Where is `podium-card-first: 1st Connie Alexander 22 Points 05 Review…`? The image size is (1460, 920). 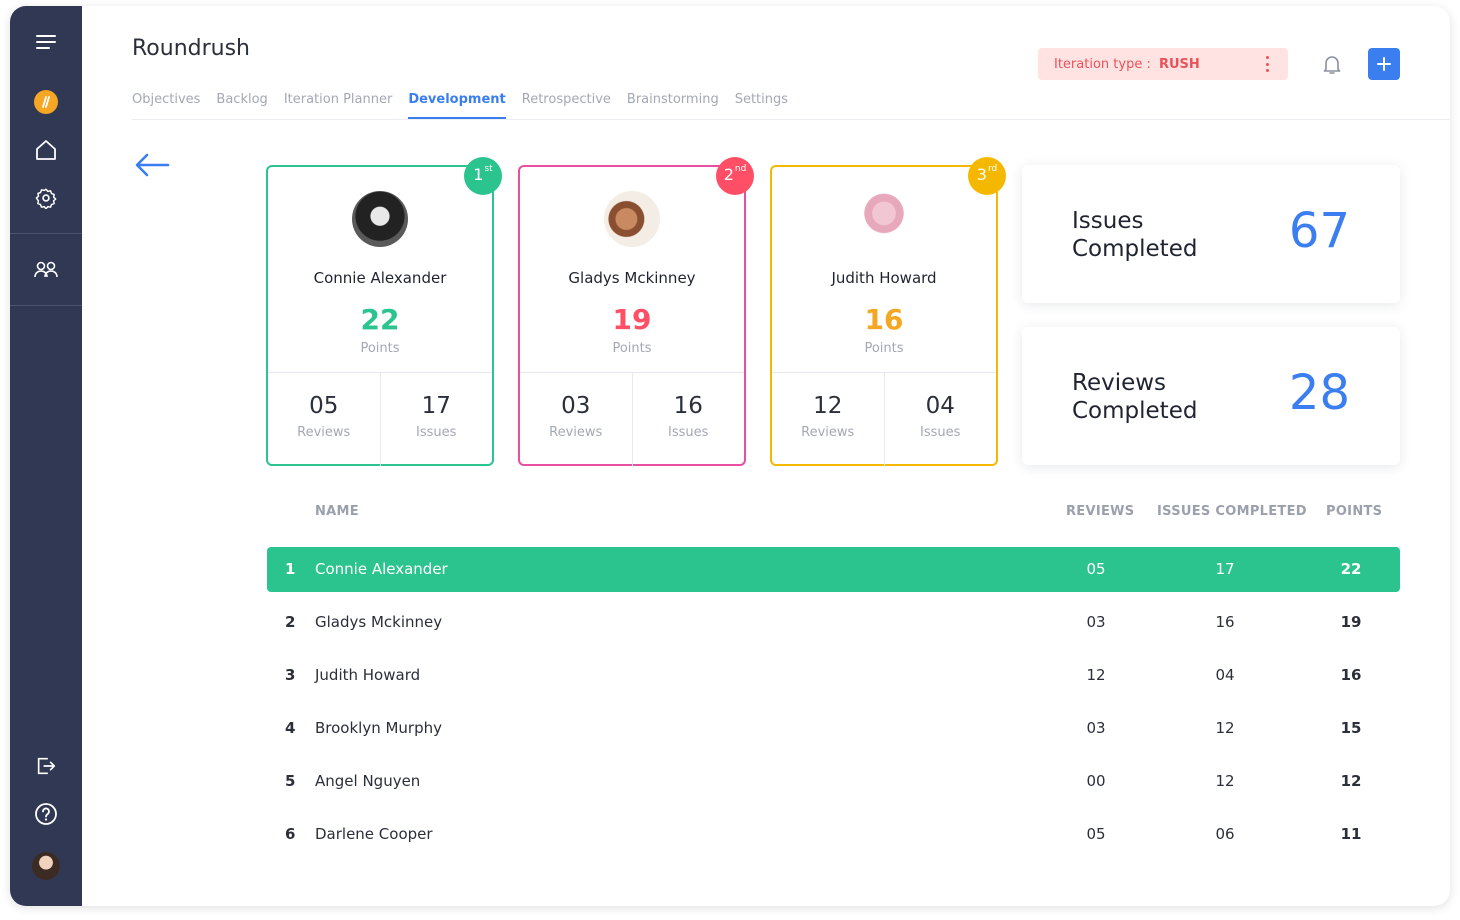 podium-card-first: 1st Connie Alexander 22 Points 05 Review… is located at coordinates (384, 311).